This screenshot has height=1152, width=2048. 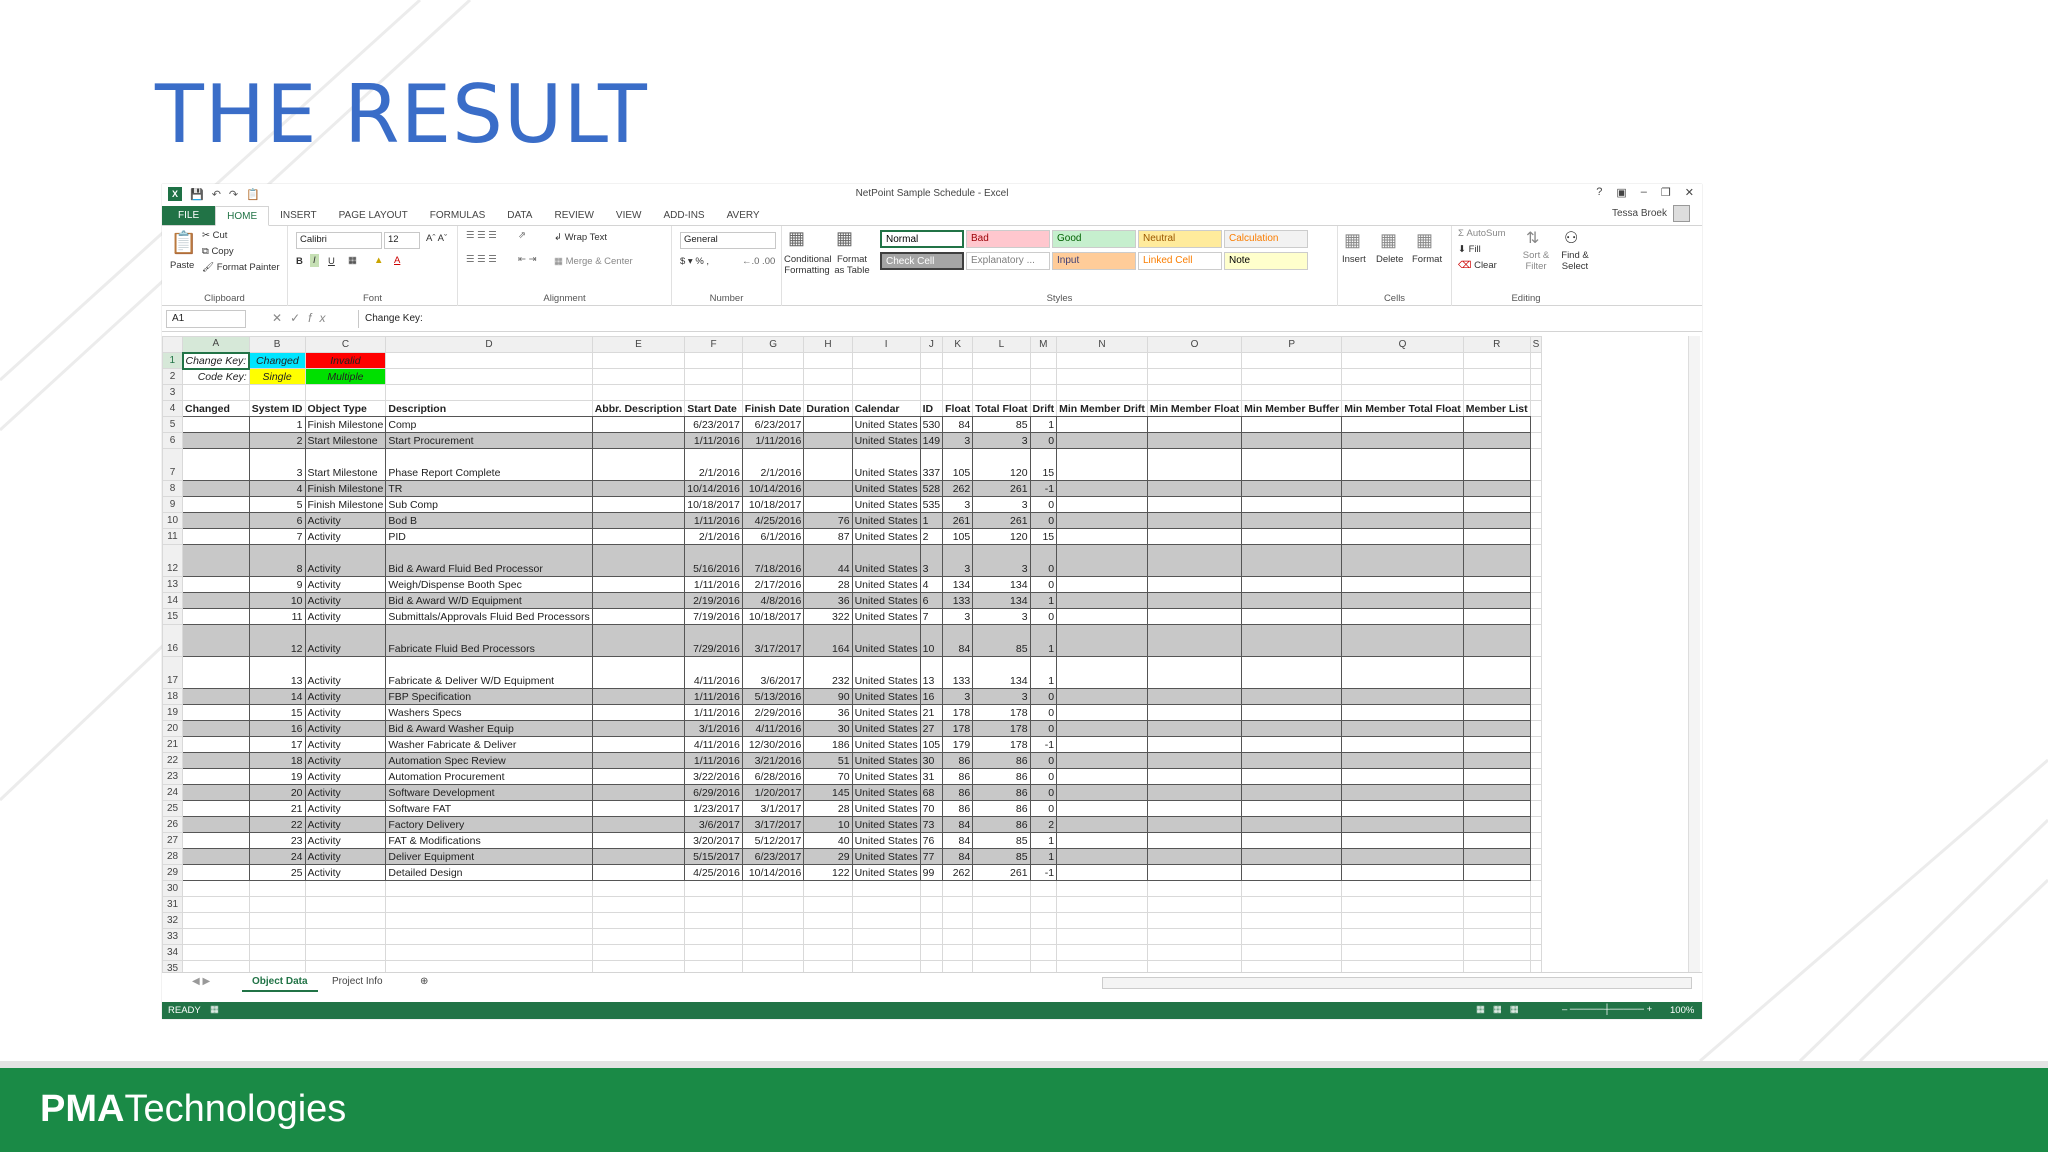 What do you see at coordinates (931, 560) in the screenshot?
I see `id-cell: 3` at bounding box center [931, 560].